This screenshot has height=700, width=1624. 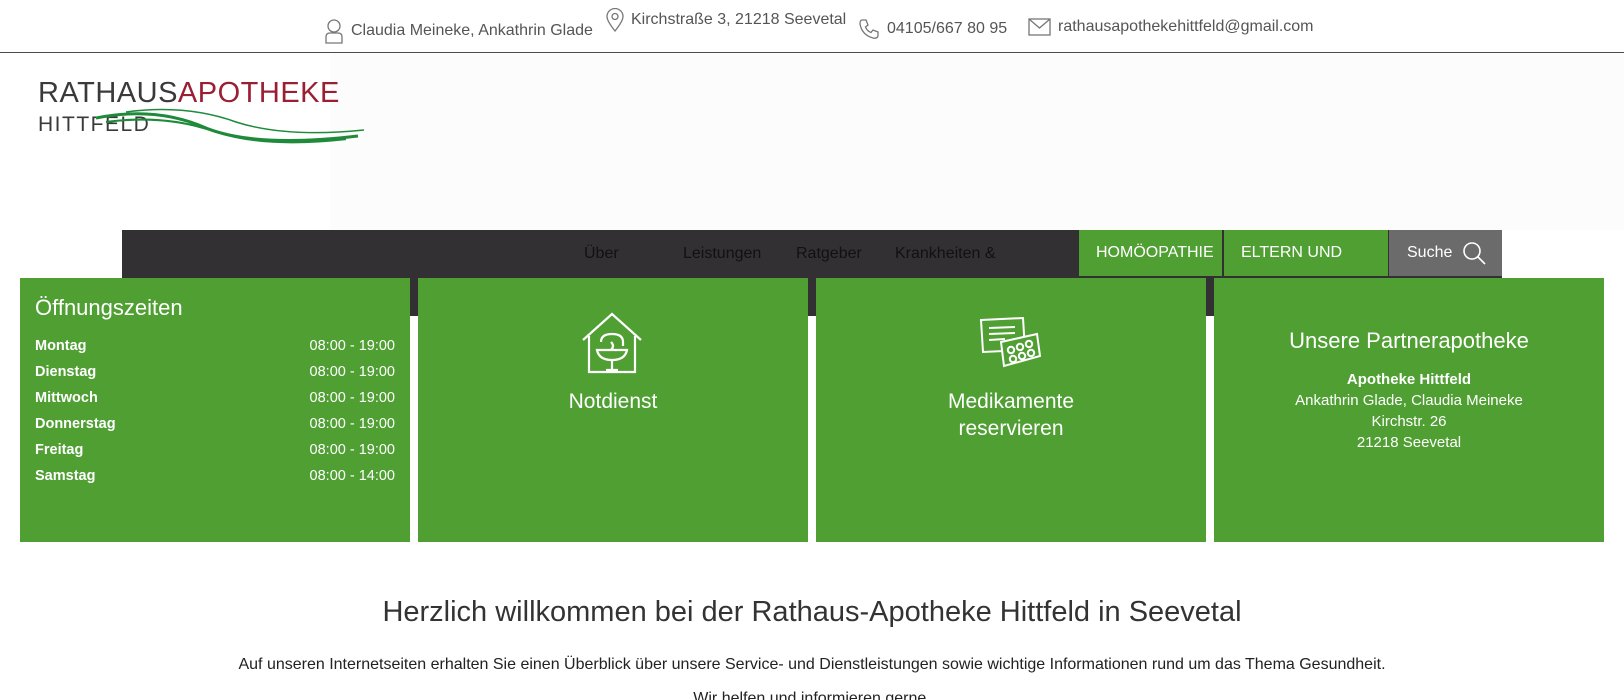 What do you see at coordinates (1409, 400) in the screenshot?
I see `partner-owners: Ankathrin Glade, Claudia Meineke` at bounding box center [1409, 400].